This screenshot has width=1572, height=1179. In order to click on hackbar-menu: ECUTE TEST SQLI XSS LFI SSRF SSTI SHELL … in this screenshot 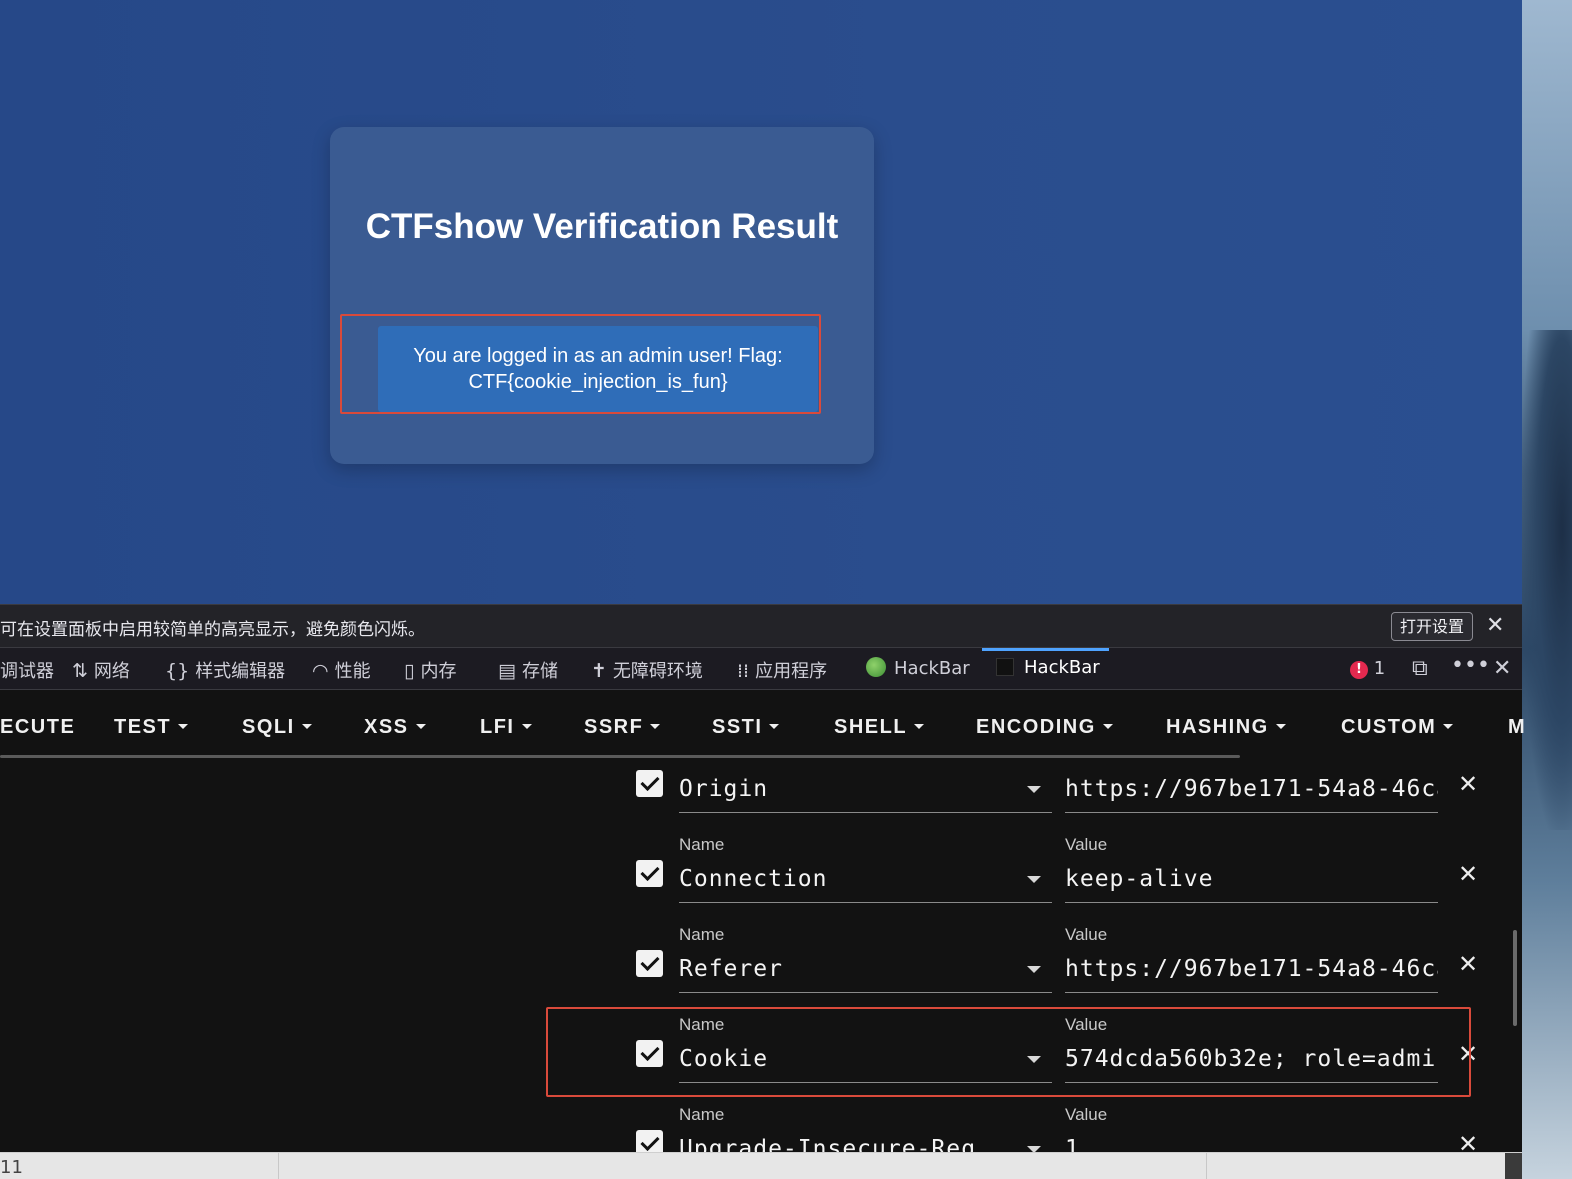, I will do `click(762, 726)`.